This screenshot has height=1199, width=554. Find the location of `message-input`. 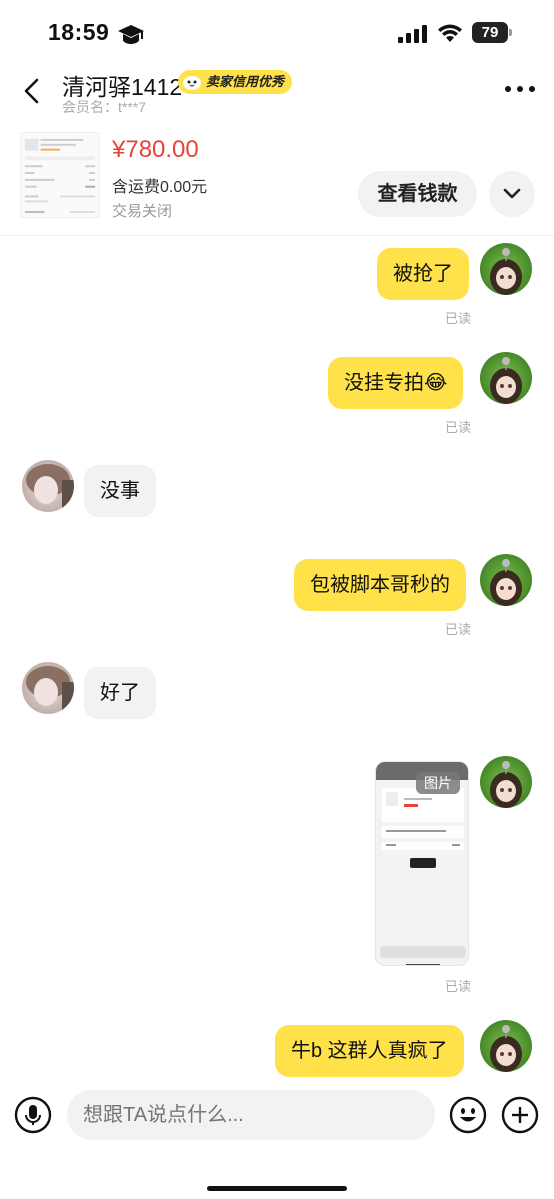

message-input is located at coordinates (251, 1115).